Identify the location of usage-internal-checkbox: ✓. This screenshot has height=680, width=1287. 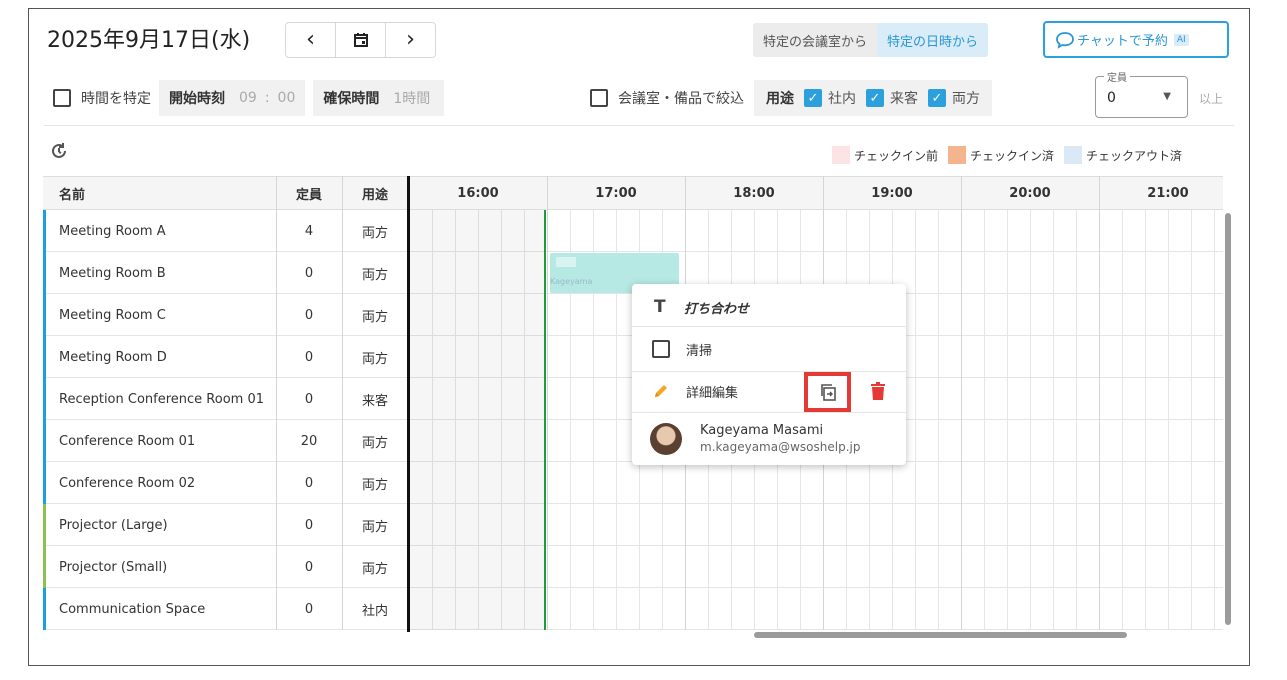
(813, 98).